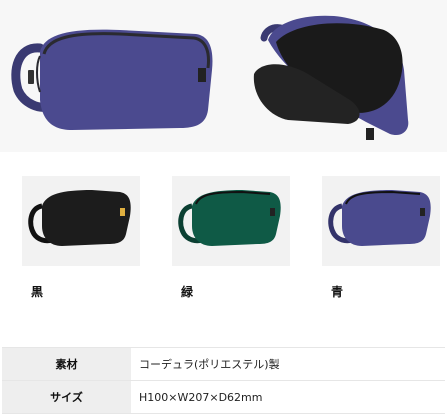 This screenshot has height=414, width=447. Describe the element at coordinates (386, 218) in the screenshot. I see `pouch-body-blue` at that location.